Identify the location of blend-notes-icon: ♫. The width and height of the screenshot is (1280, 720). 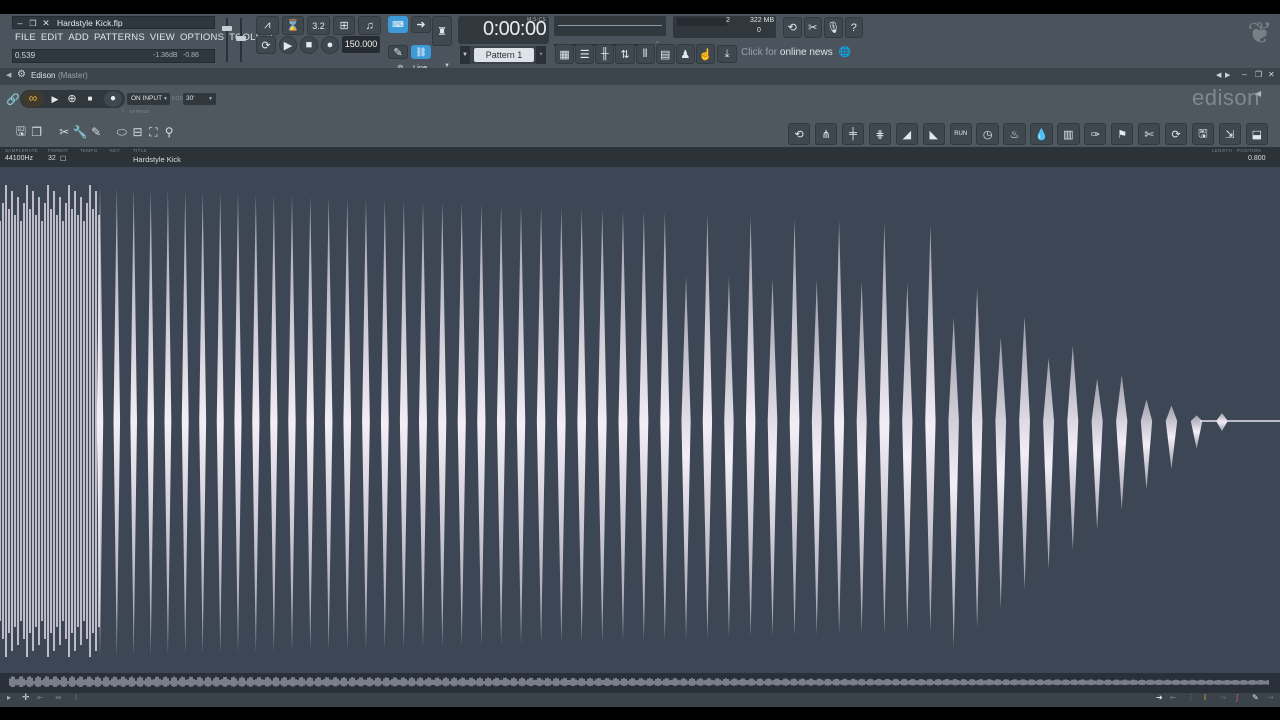
(369, 25).